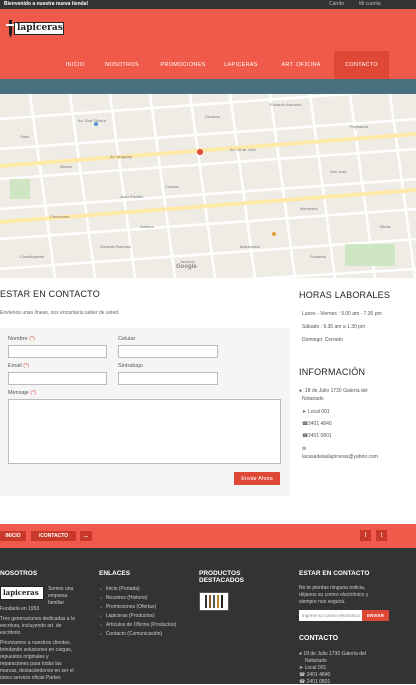 Image resolution: width=416 pixels, height=685 pixels. What do you see at coordinates (25, 136) in the screenshot?
I see `map-street-label: Salto` at bounding box center [25, 136].